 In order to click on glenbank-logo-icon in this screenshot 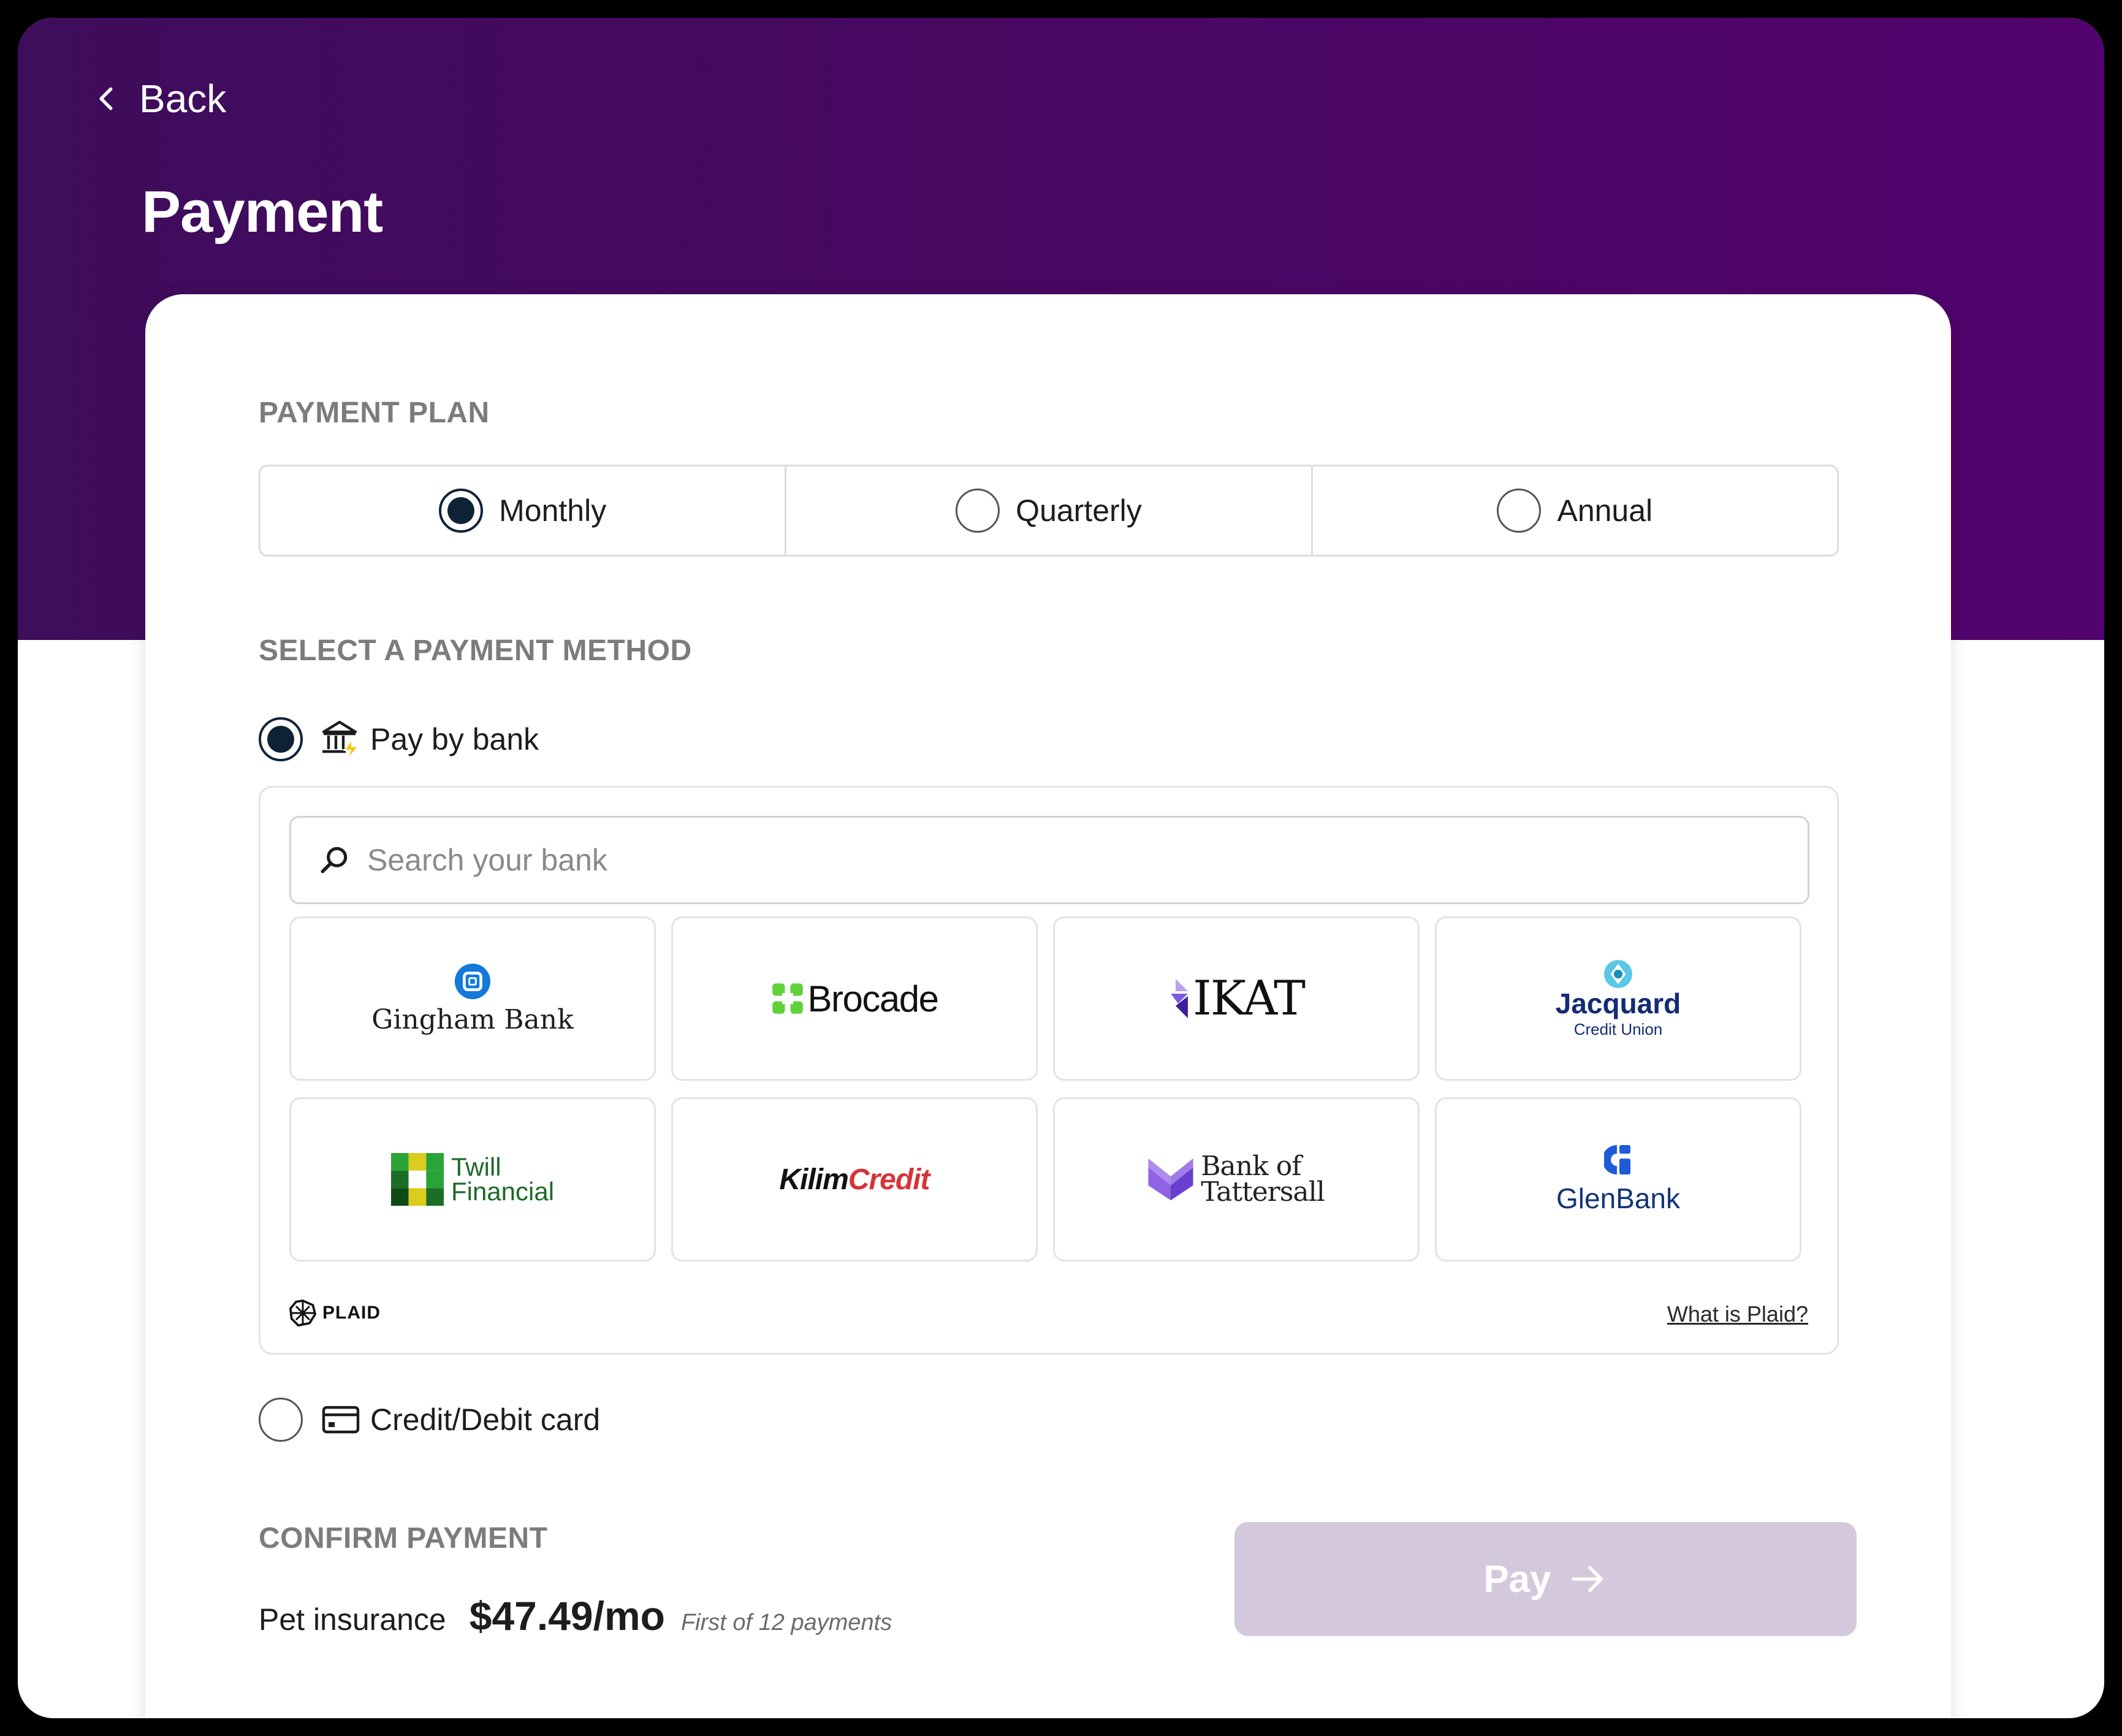, I will do `click(1616, 1159)`.